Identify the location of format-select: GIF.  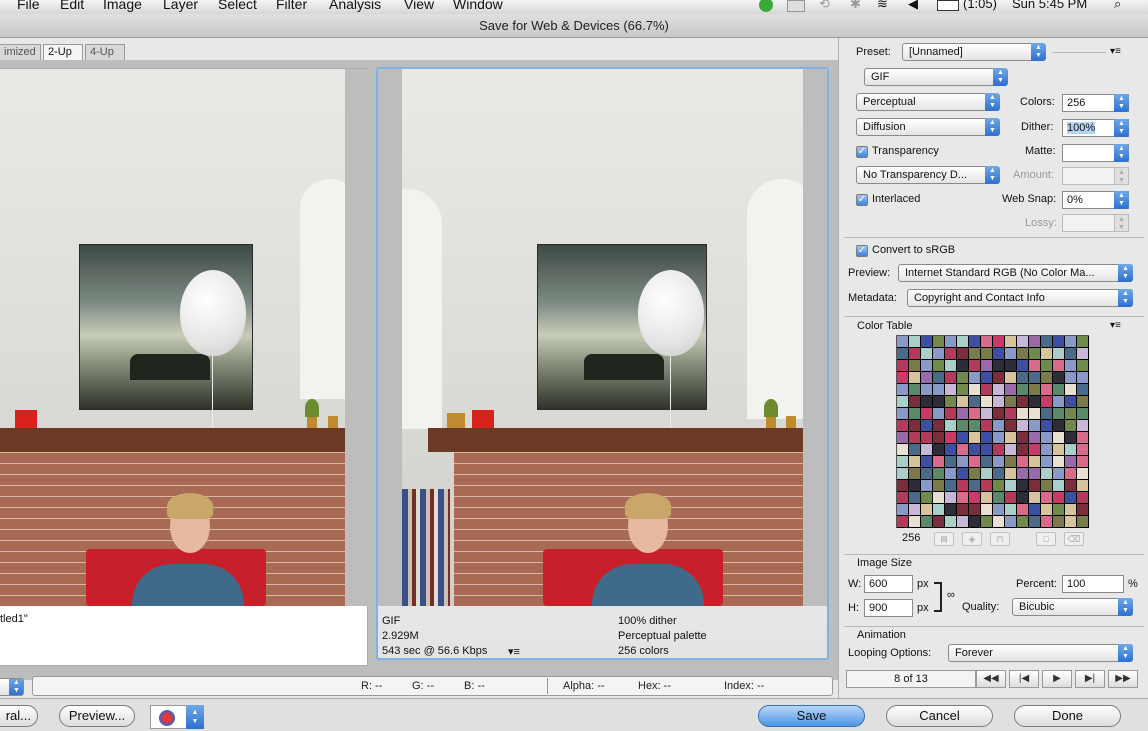
(935, 77).